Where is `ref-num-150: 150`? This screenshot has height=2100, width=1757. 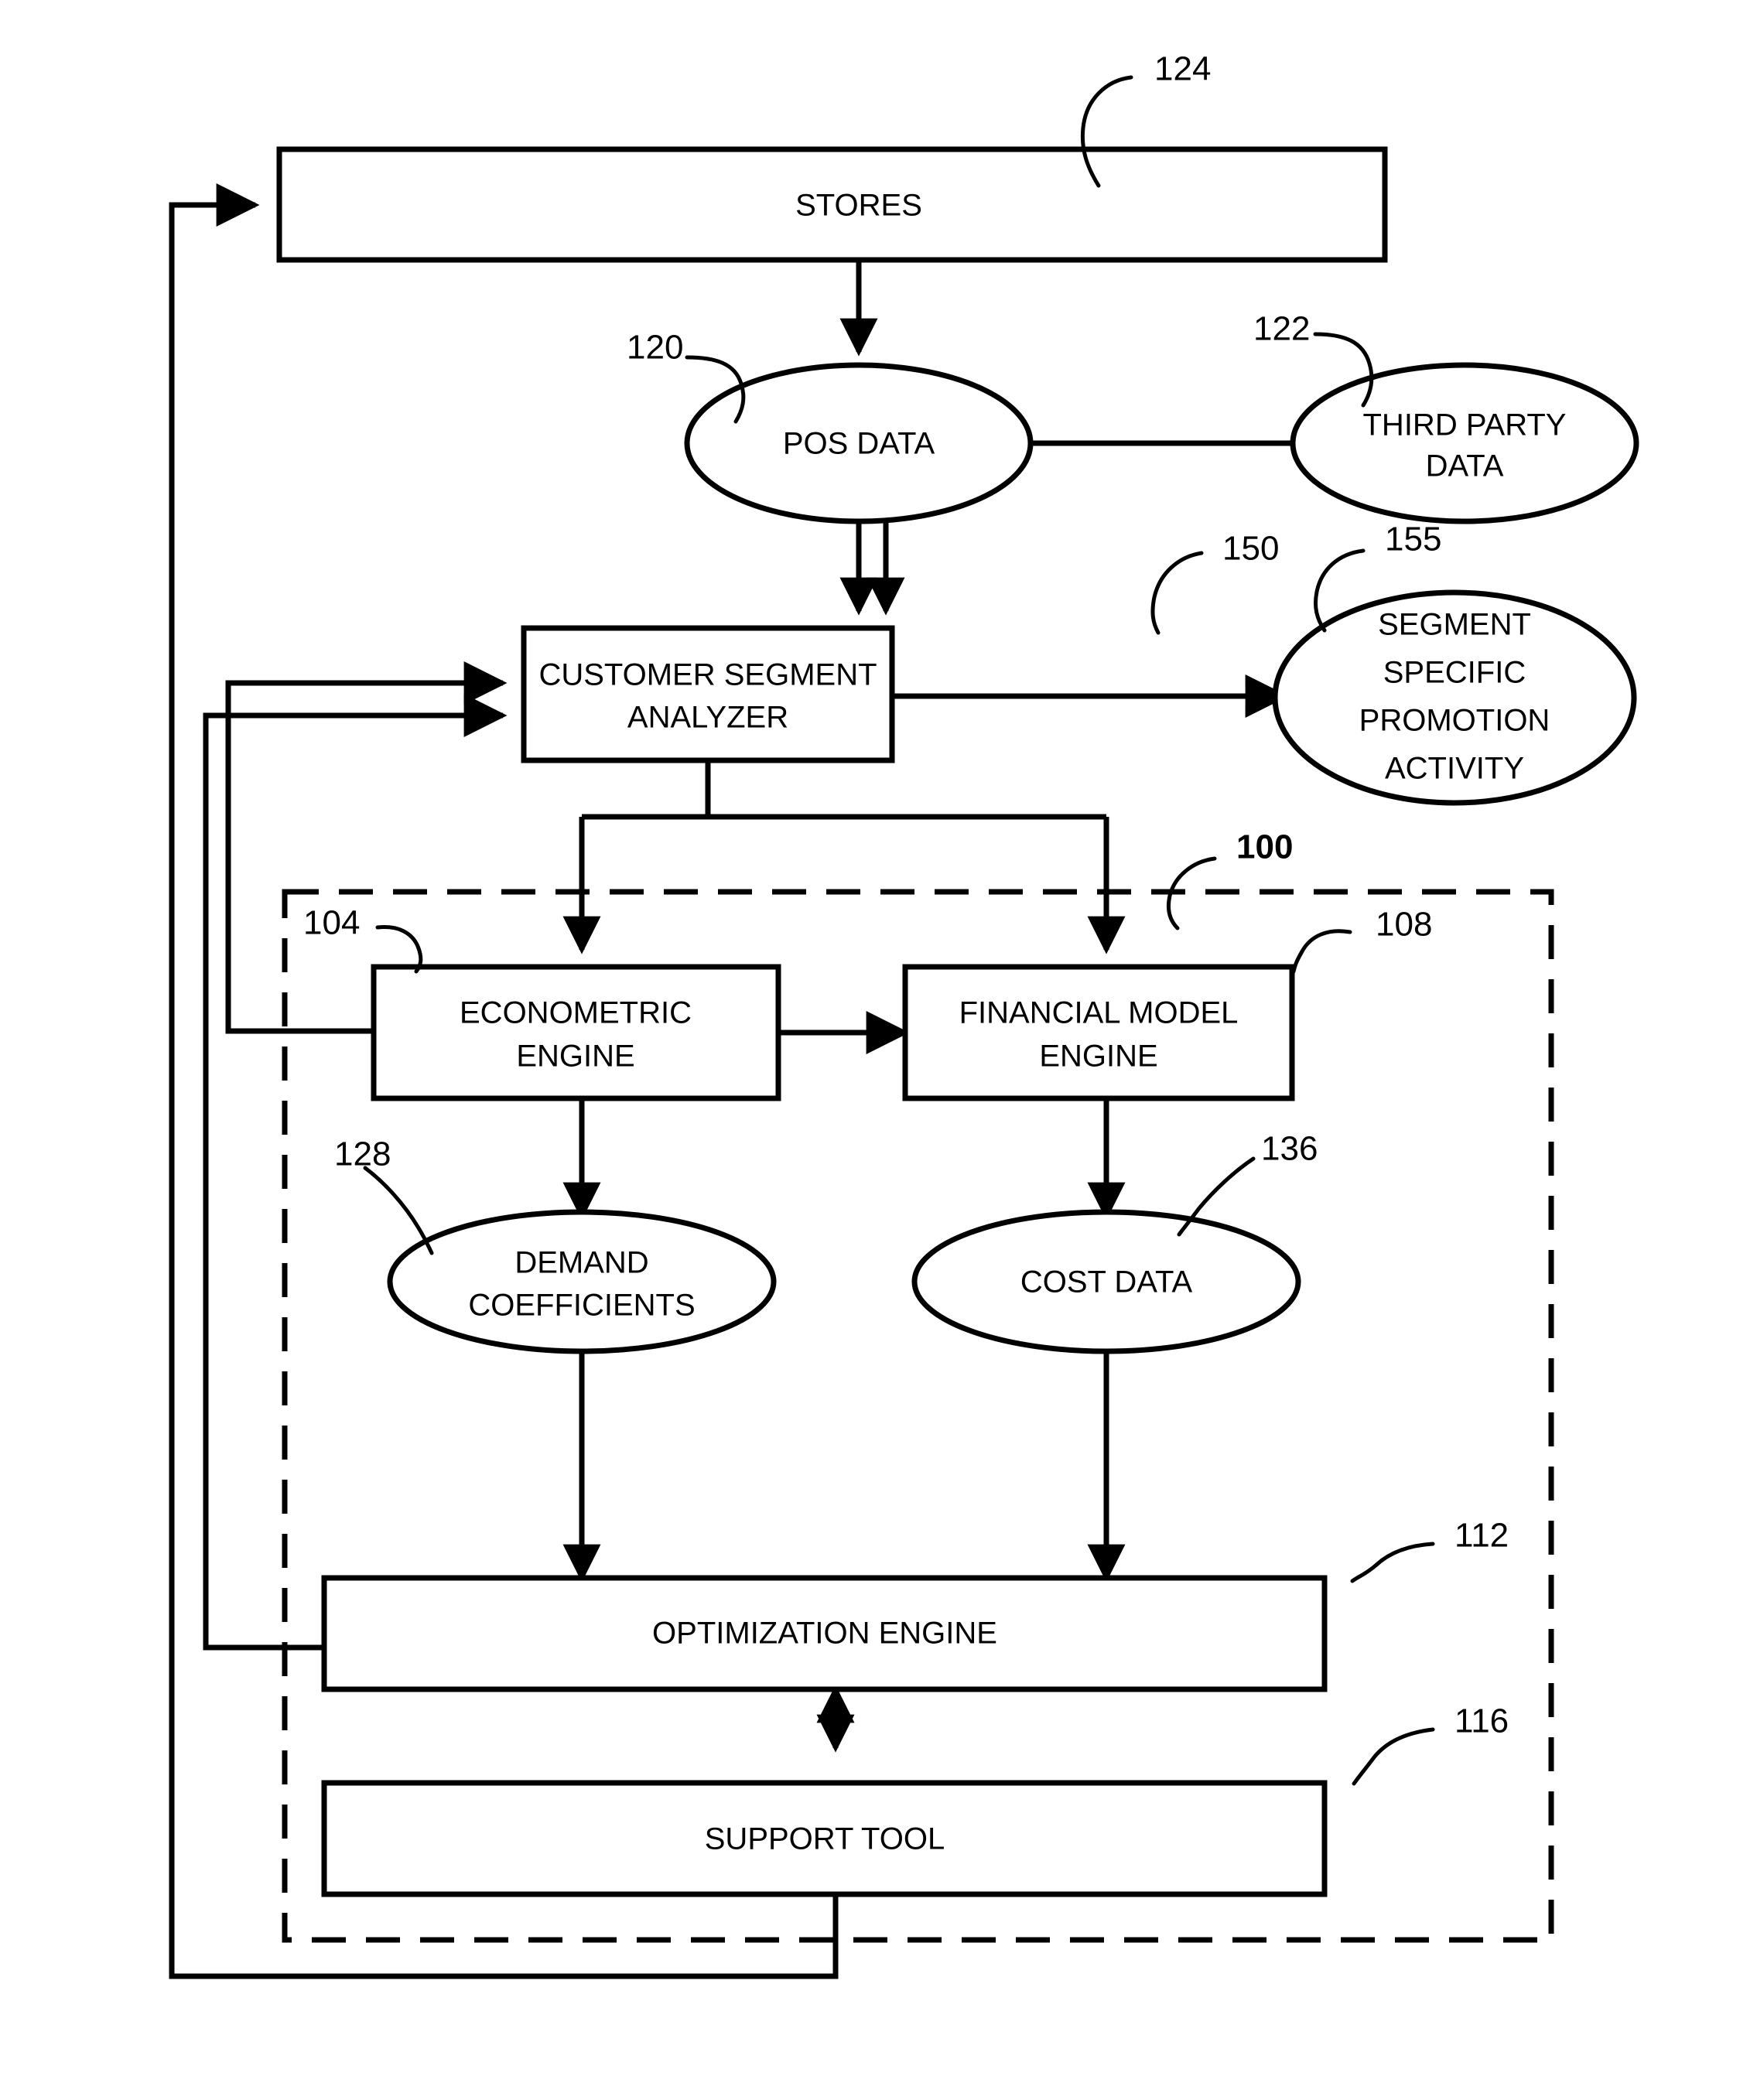 ref-num-150: 150 is located at coordinates (1250, 549).